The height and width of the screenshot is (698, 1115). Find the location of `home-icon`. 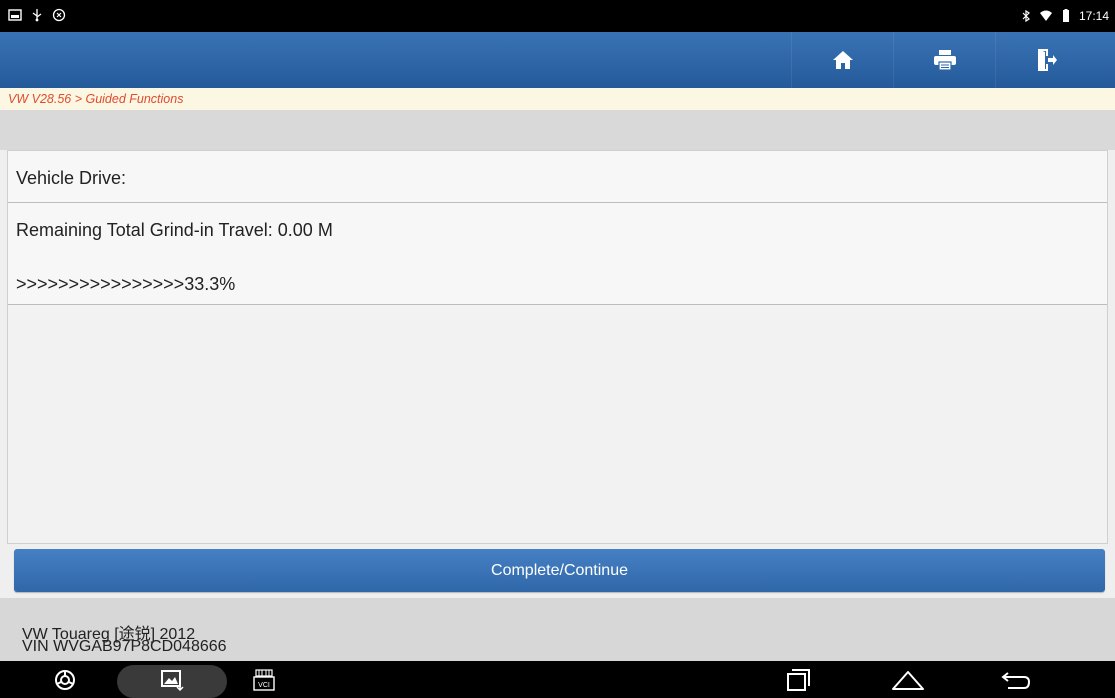

home-icon is located at coordinates (843, 60).